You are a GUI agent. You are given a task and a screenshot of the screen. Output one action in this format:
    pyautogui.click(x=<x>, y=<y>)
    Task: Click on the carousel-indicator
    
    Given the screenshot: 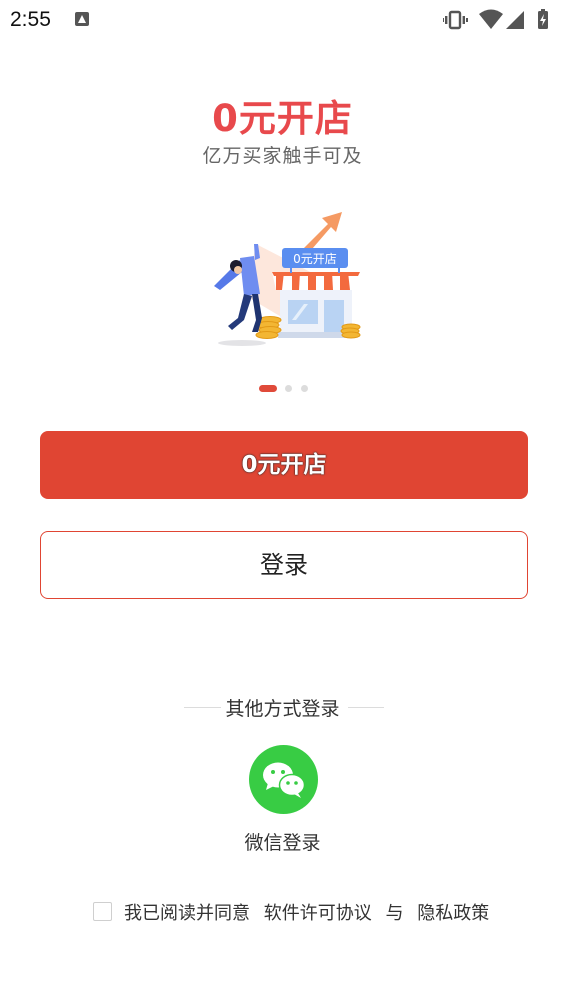 What is the action you would take?
    pyautogui.click(x=282, y=389)
    